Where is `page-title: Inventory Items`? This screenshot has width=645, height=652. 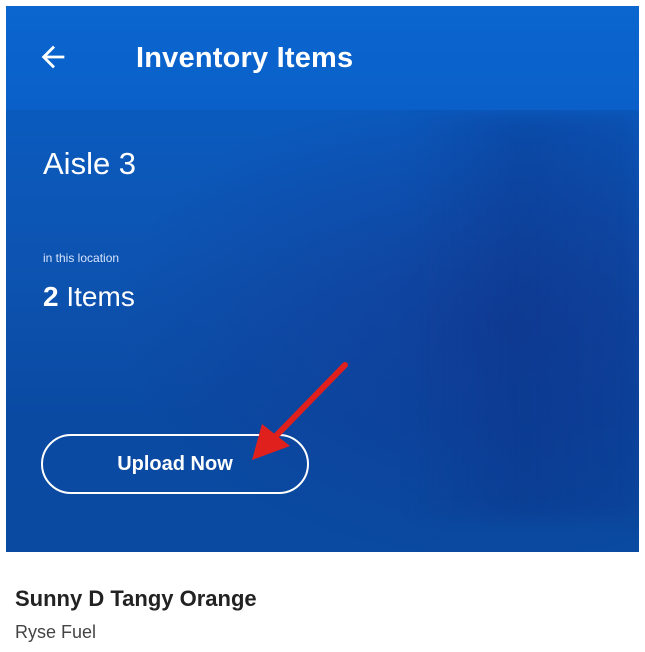 page-title: Inventory Items is located at coordinates (245, 58).